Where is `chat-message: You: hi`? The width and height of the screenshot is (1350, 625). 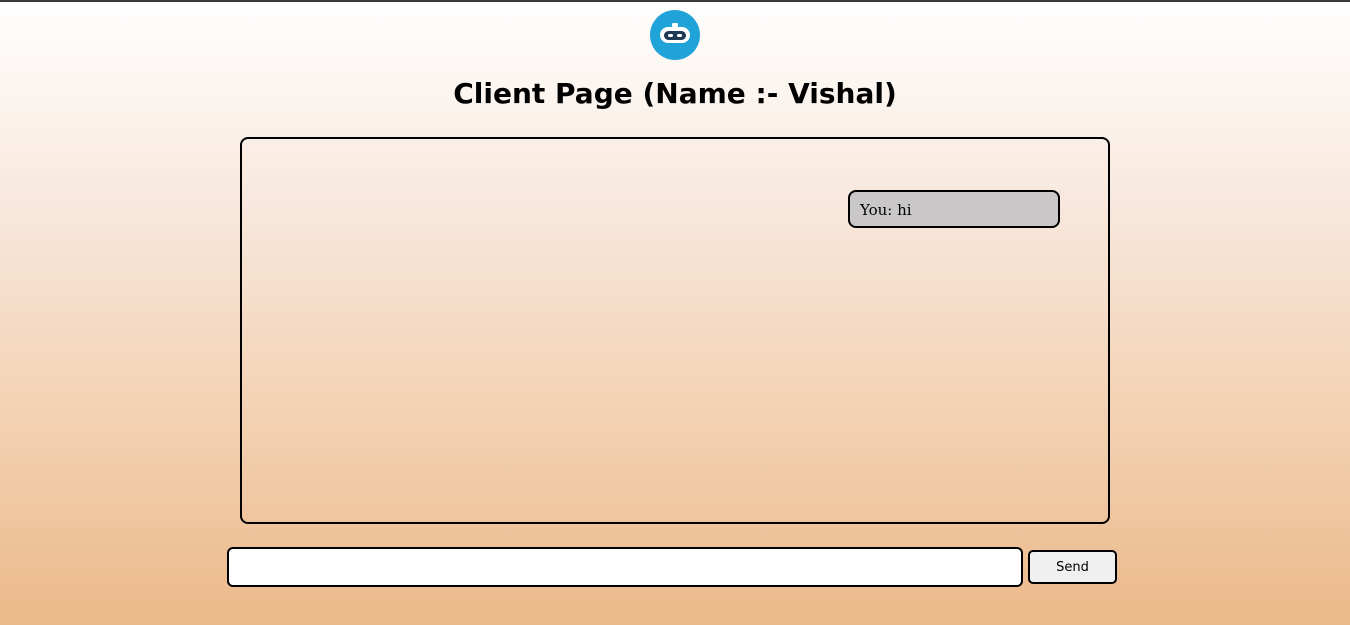
chat-message: You: hi is located at coordinates (954, 209).